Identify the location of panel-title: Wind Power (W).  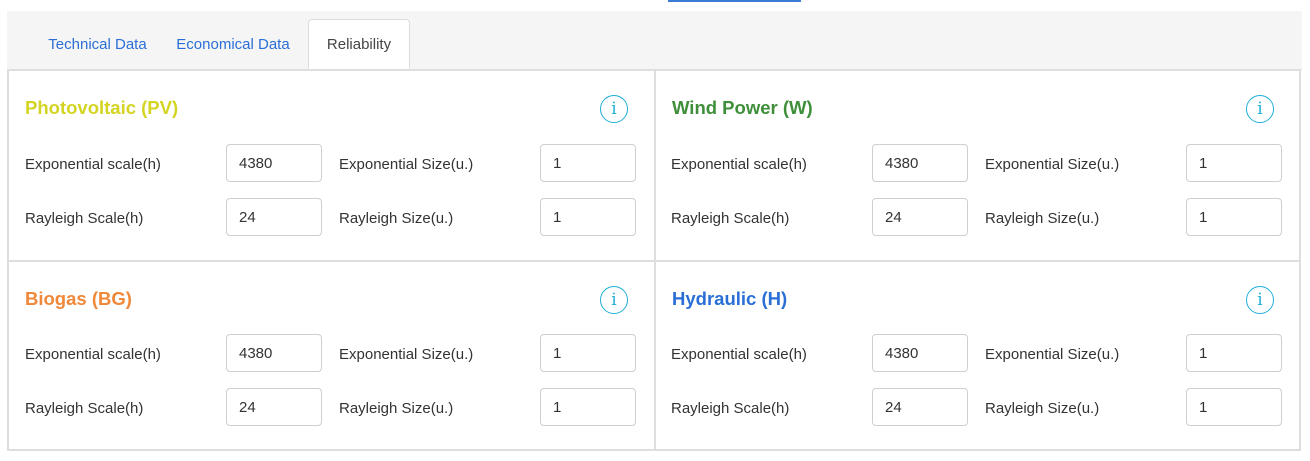
(742, 107).